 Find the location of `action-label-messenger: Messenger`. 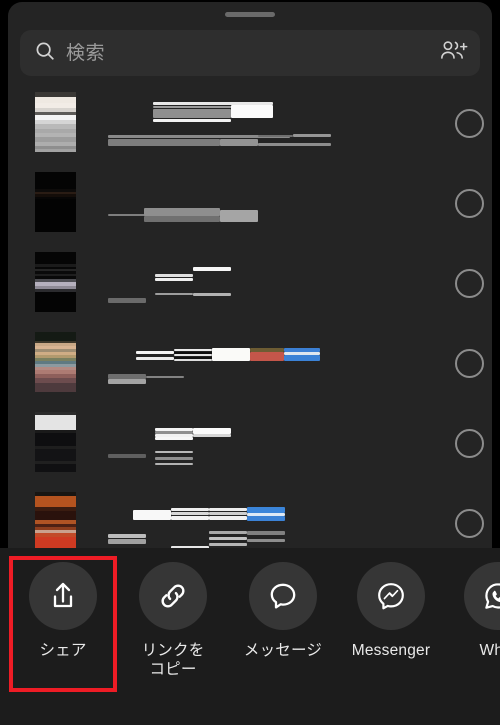

action-label-messenger: Messenger is located at coordinates (391, 650).